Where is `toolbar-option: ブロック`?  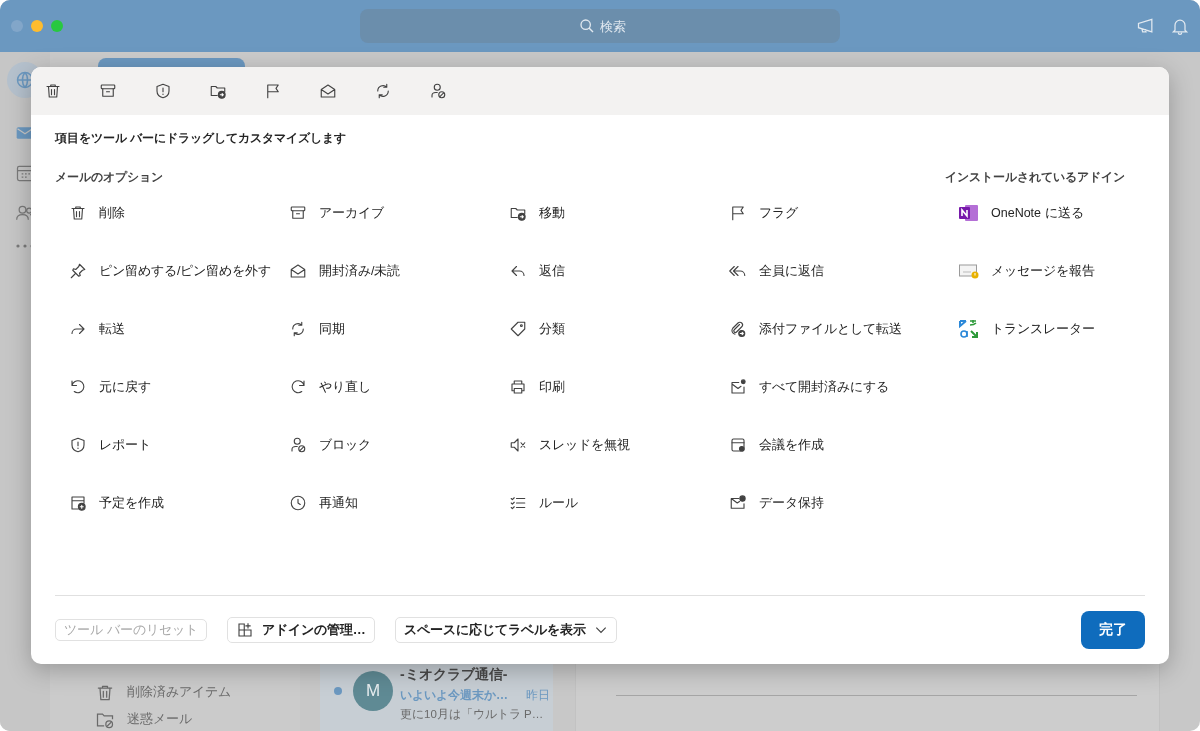 toolbar-option: ブロック is located at coordinates (385, 445).